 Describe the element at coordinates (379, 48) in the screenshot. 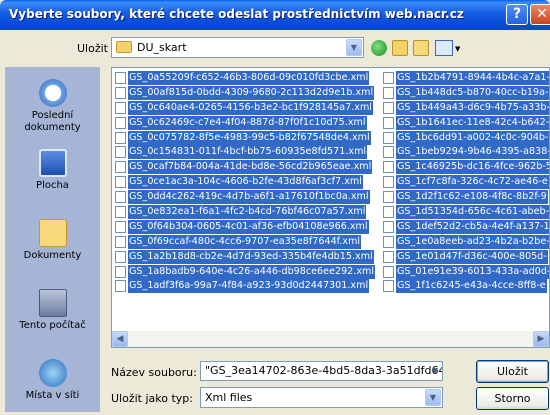

I see `back-icon` at that location.